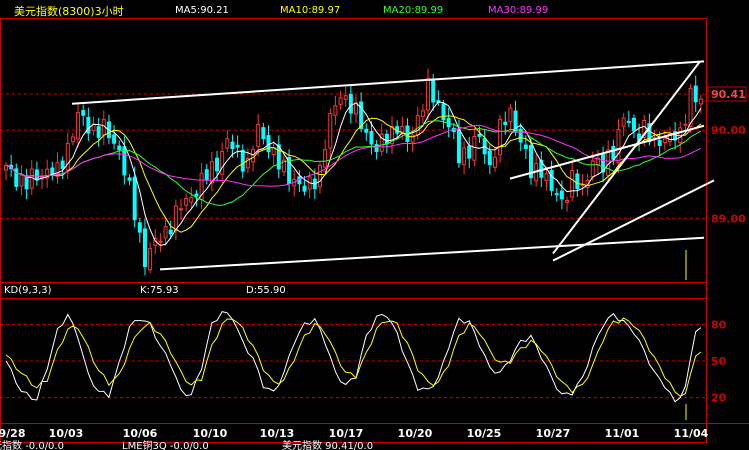 This screenshot has height=450, width=749. I want to click on status-item-usd-index: 元指数 -0.0/0.0, so click(32, 445).